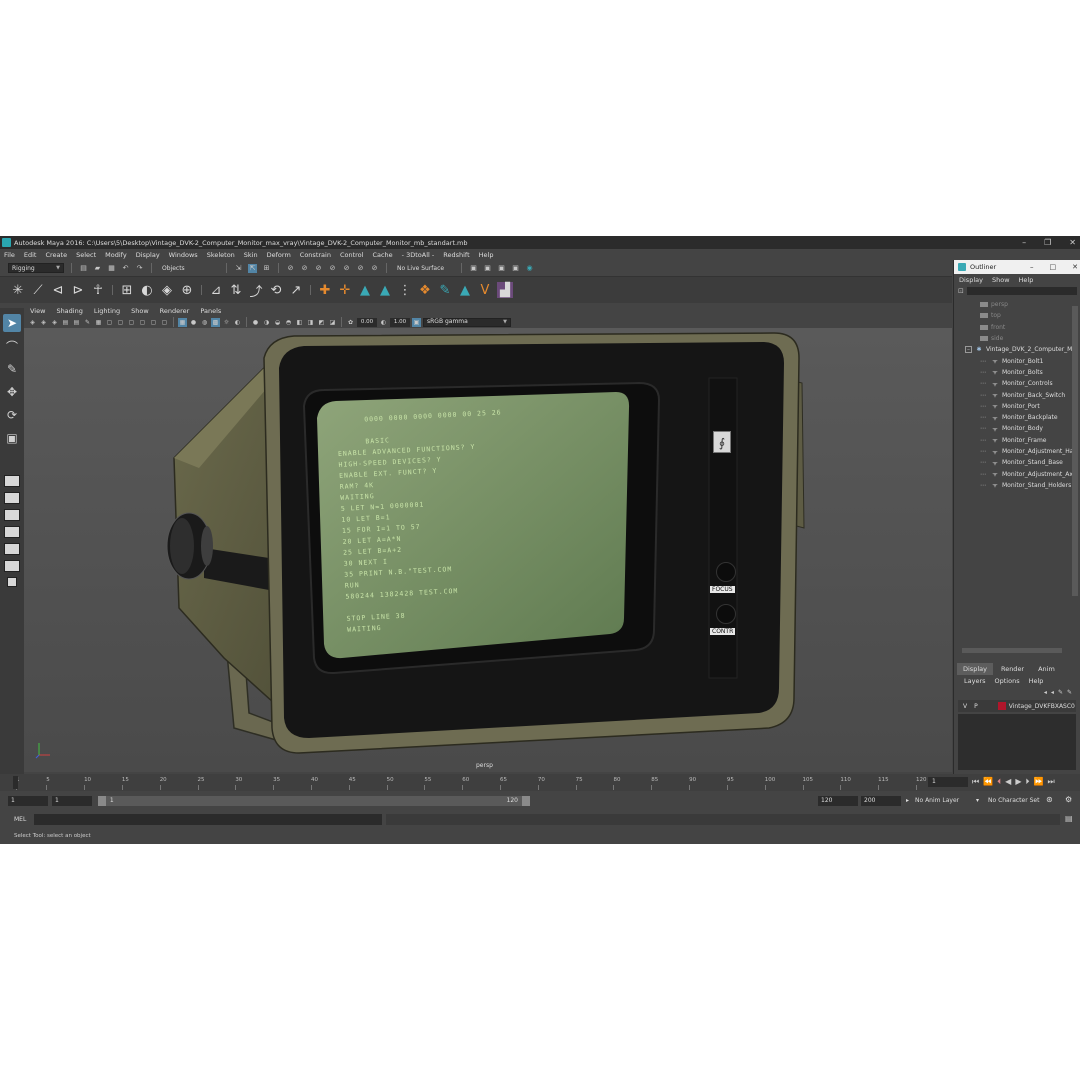  I want to click on textured-icon: ▩, so click(215, 322).